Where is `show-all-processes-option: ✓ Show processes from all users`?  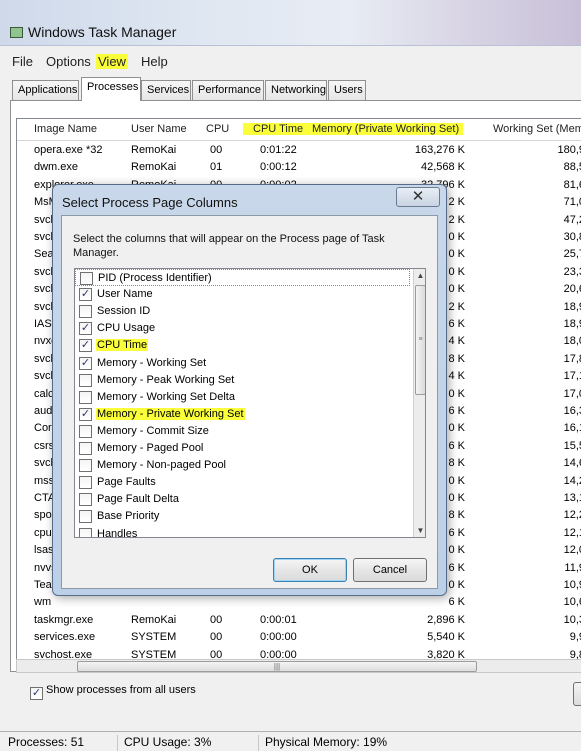
show-all-processes-option: ✓ Show processes from all users is located at coordinates (113, 692).